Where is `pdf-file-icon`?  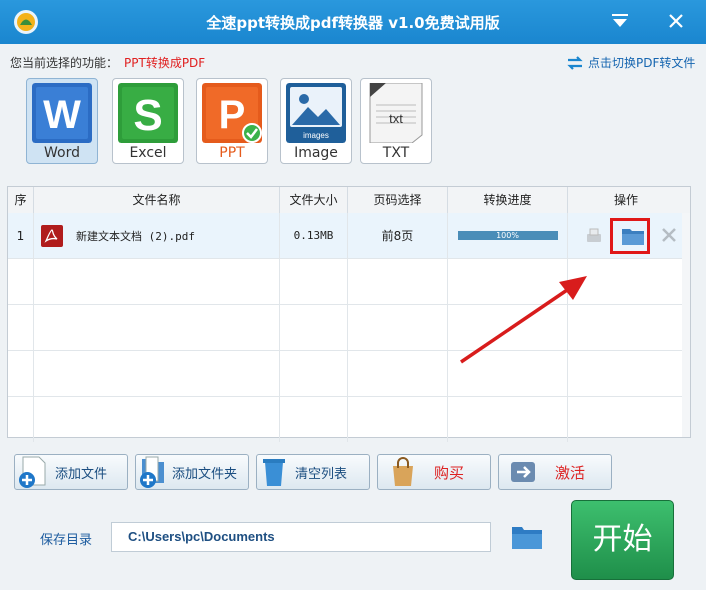
pdf-file-icon is located at coordinates (52, 235).